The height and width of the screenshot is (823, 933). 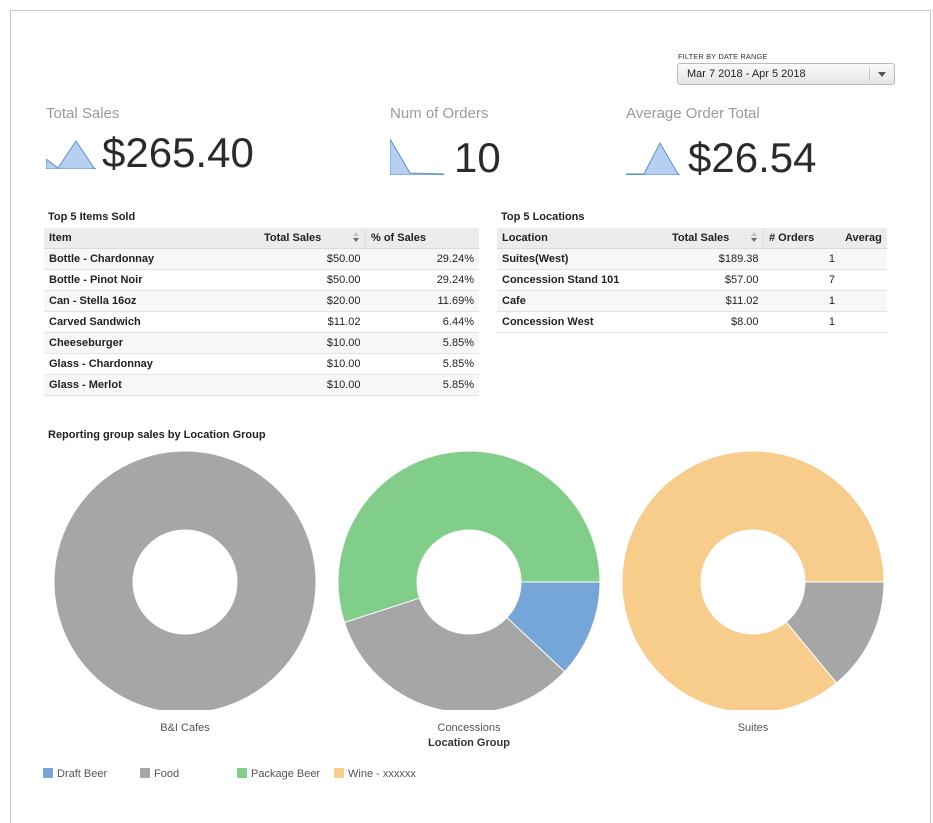 I want to click on item-name: Can - Stella 16oz, so click(x=151, y=301).